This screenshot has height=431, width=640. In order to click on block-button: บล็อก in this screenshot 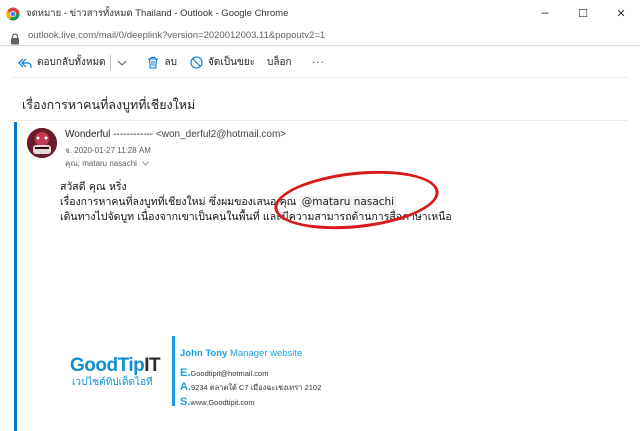, I will do `click(279, 63)`.